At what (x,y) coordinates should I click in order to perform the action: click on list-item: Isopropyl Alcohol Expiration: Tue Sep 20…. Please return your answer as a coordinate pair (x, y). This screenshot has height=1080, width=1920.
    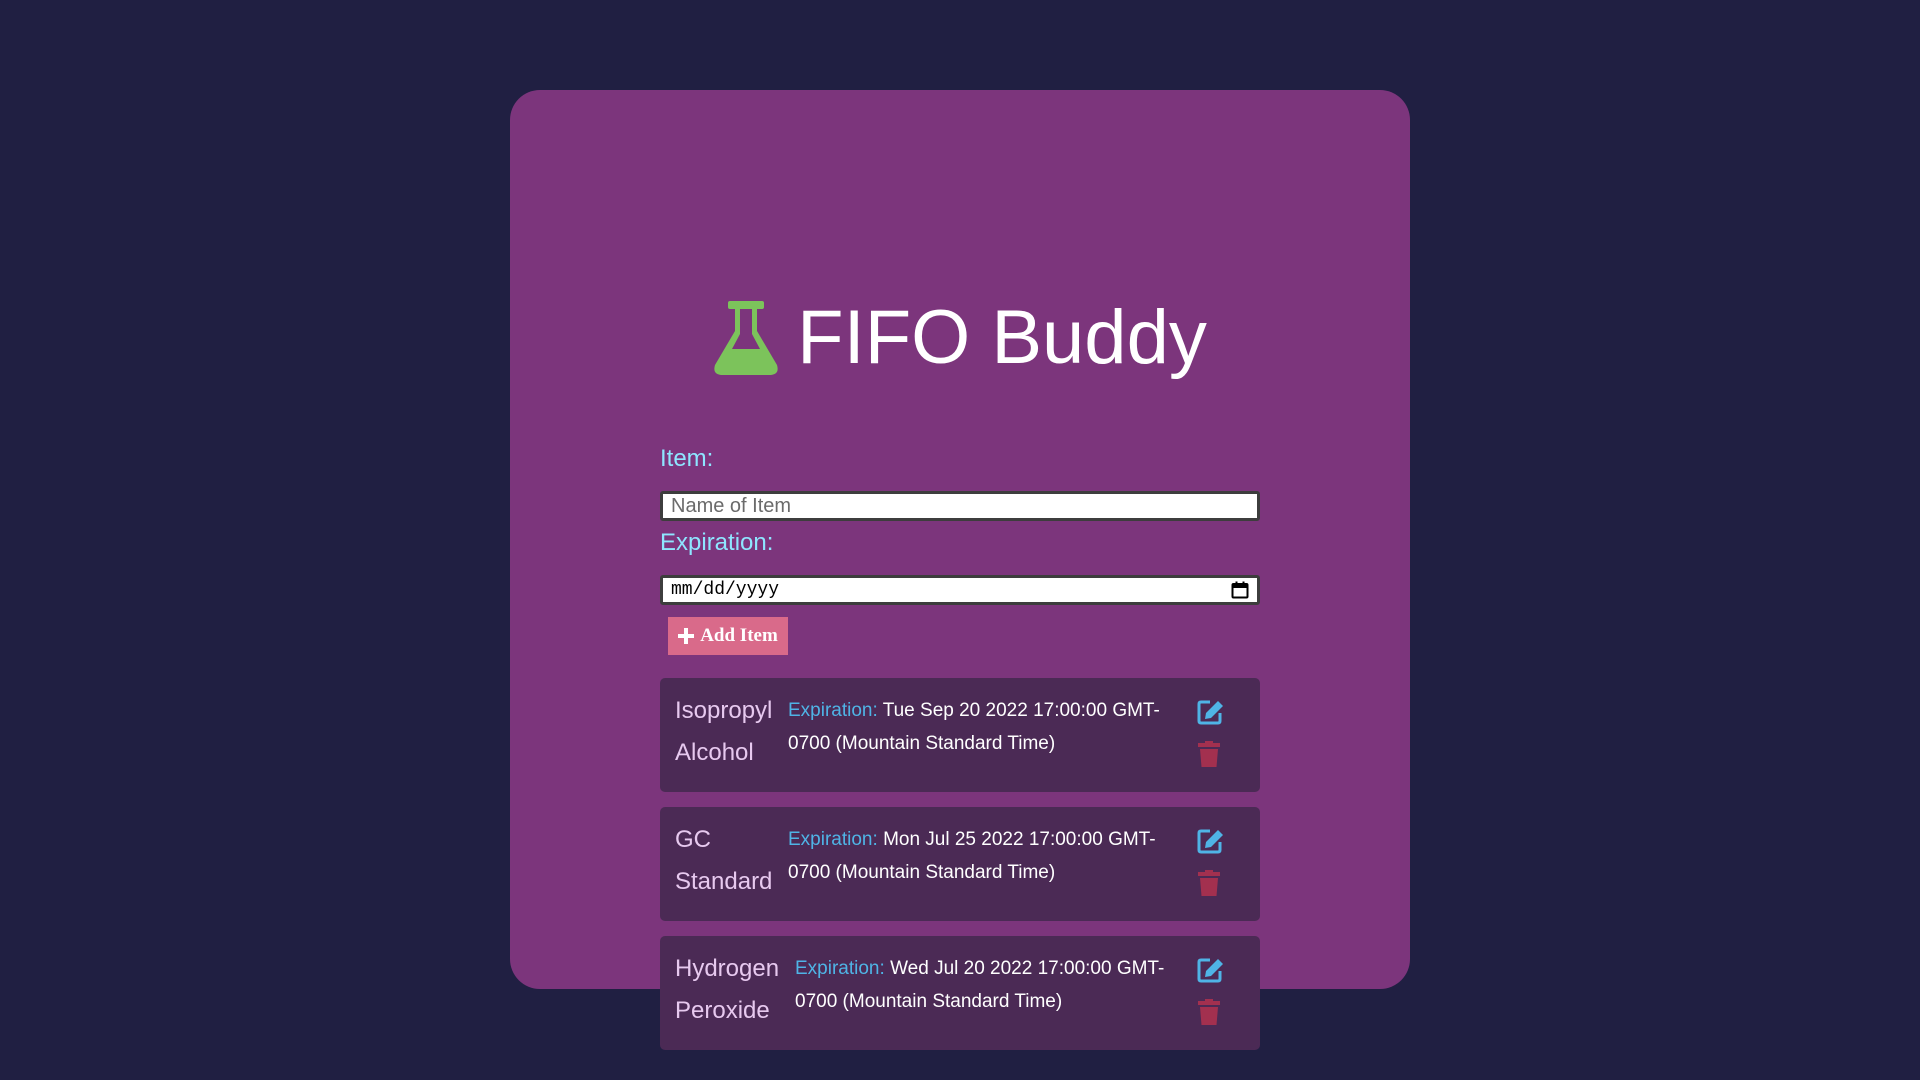
    Looking at the image, I should click on (960, 735).